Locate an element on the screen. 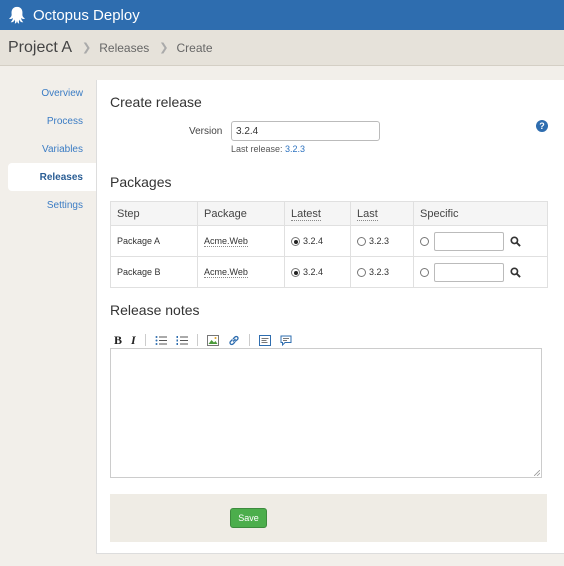 Image resolution: width=564 pixels, height=566 pixels. bullet-list-button is located at coordinates (161, 340).